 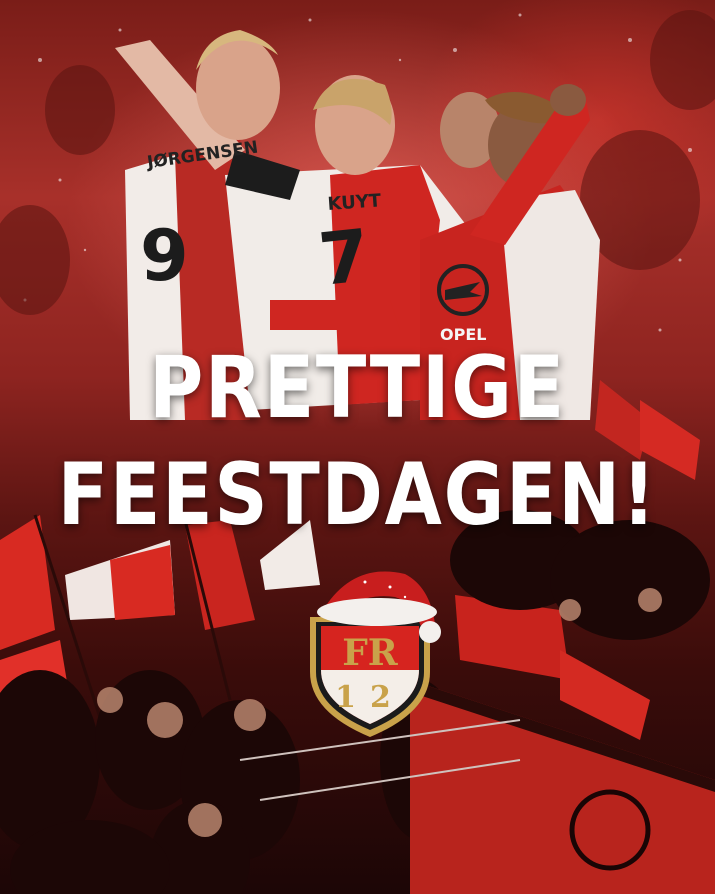 What do you see at coordinates (370, 697) in the screenshot?
I see `crest-number: 12` at bounding box center [370, 697].